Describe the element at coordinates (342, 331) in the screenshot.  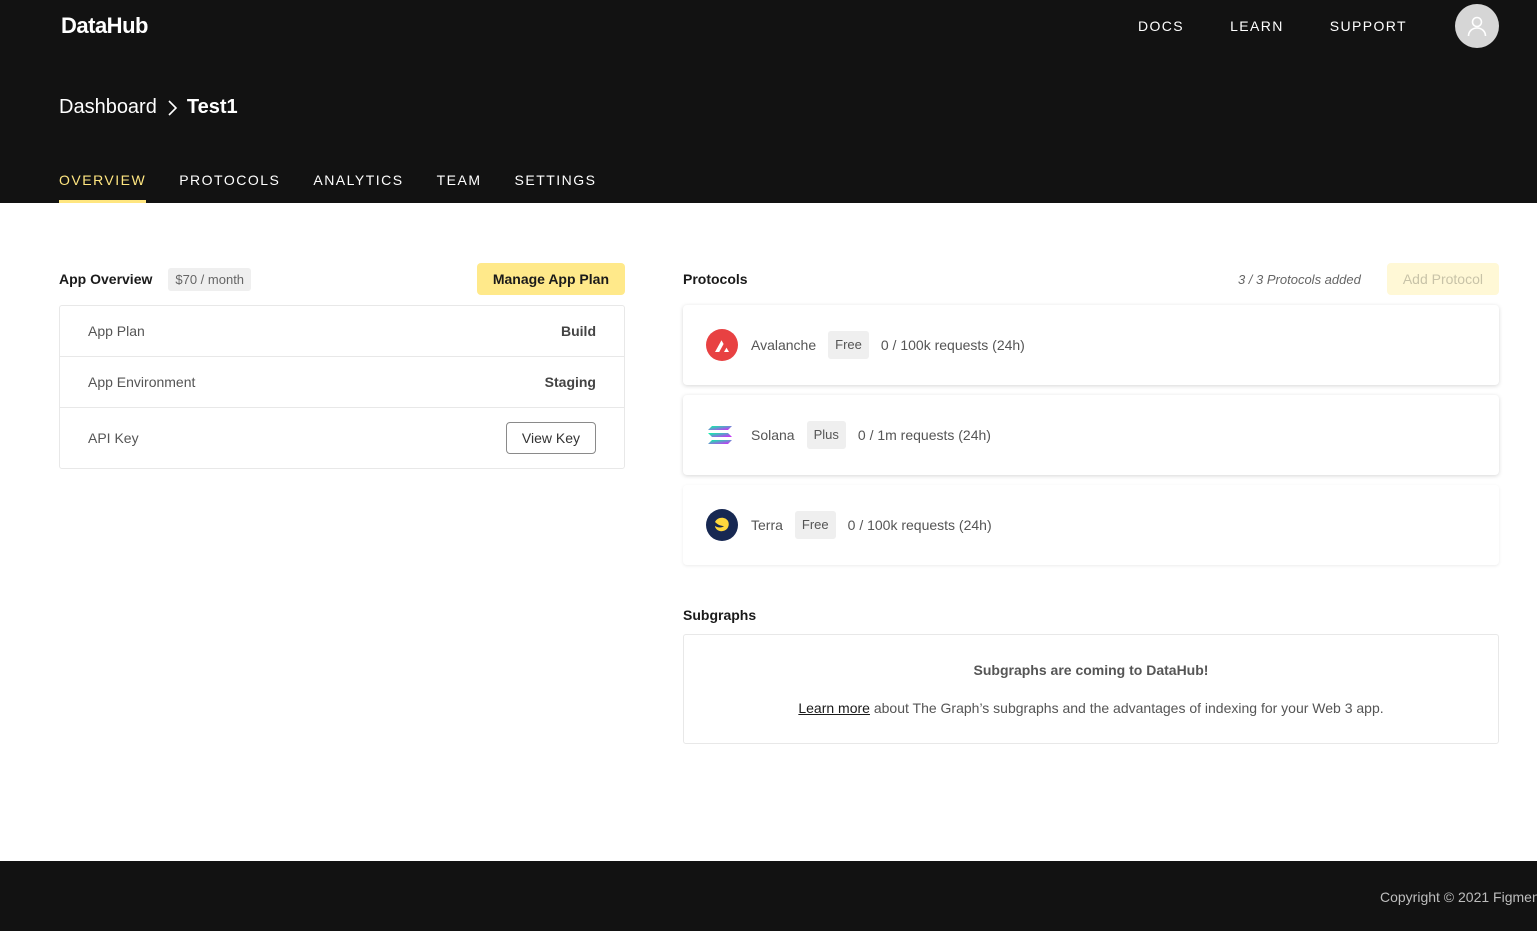
I see `app-plan-row: App Plan Build` at that location.